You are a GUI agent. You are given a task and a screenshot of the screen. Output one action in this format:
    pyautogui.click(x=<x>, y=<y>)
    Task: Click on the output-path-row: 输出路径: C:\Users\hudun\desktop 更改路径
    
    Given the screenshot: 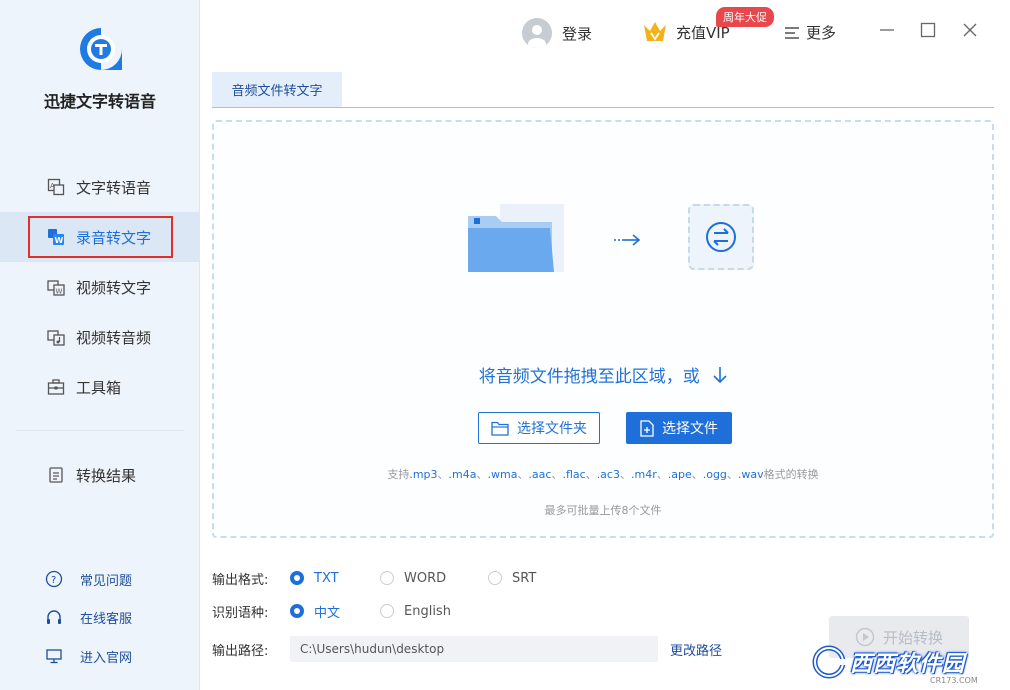 What is the action you would take?
    pyautogui.click(x=467, y=649)
    